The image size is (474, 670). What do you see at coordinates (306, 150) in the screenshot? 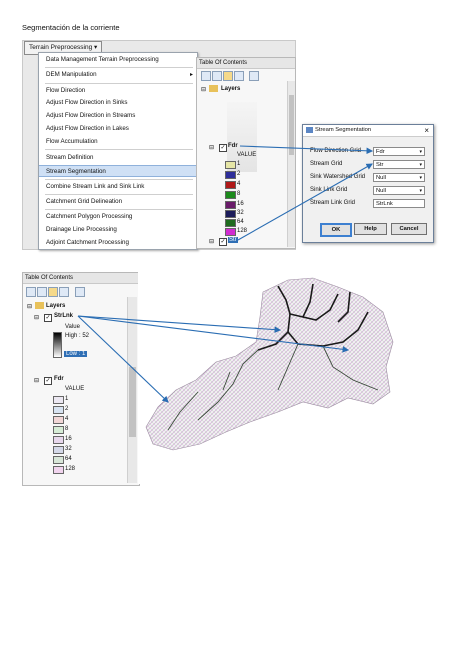
I see `arrow-fdr-to-dialog` at bounding box center [306, 150].